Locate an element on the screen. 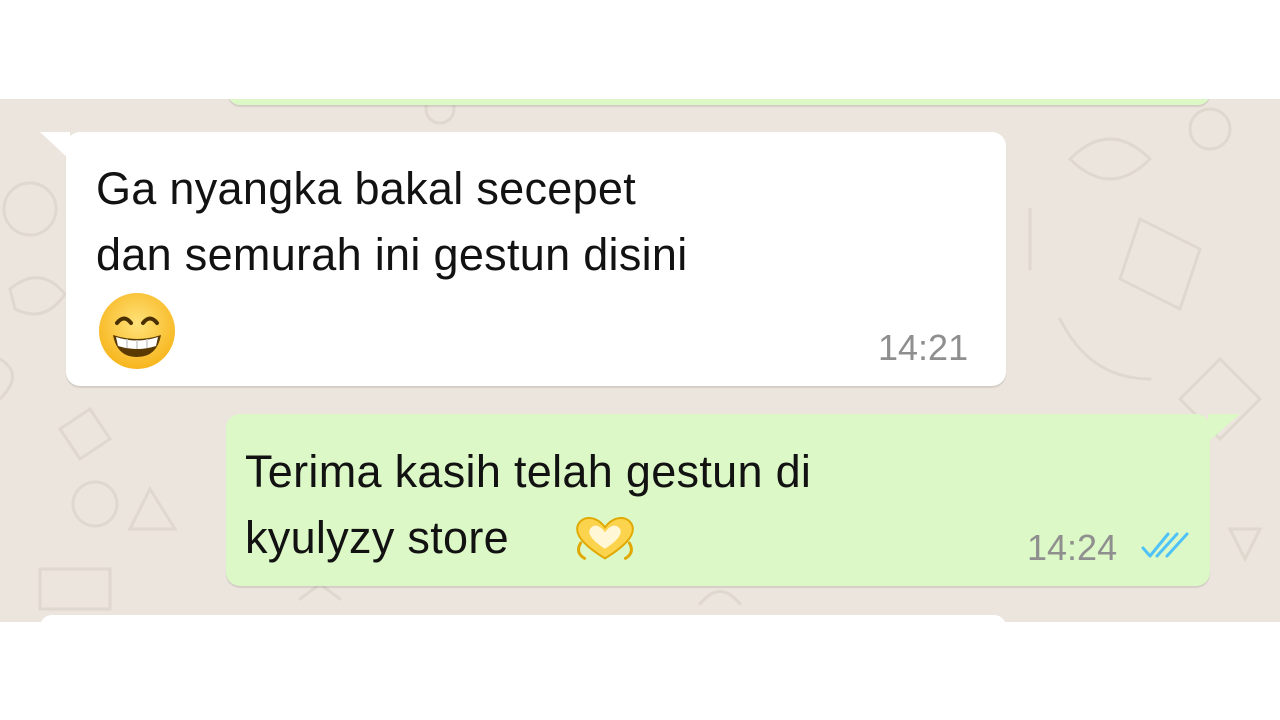  outgoing-message-timestamp: 14:24 is located at coordinates (1072, 547).